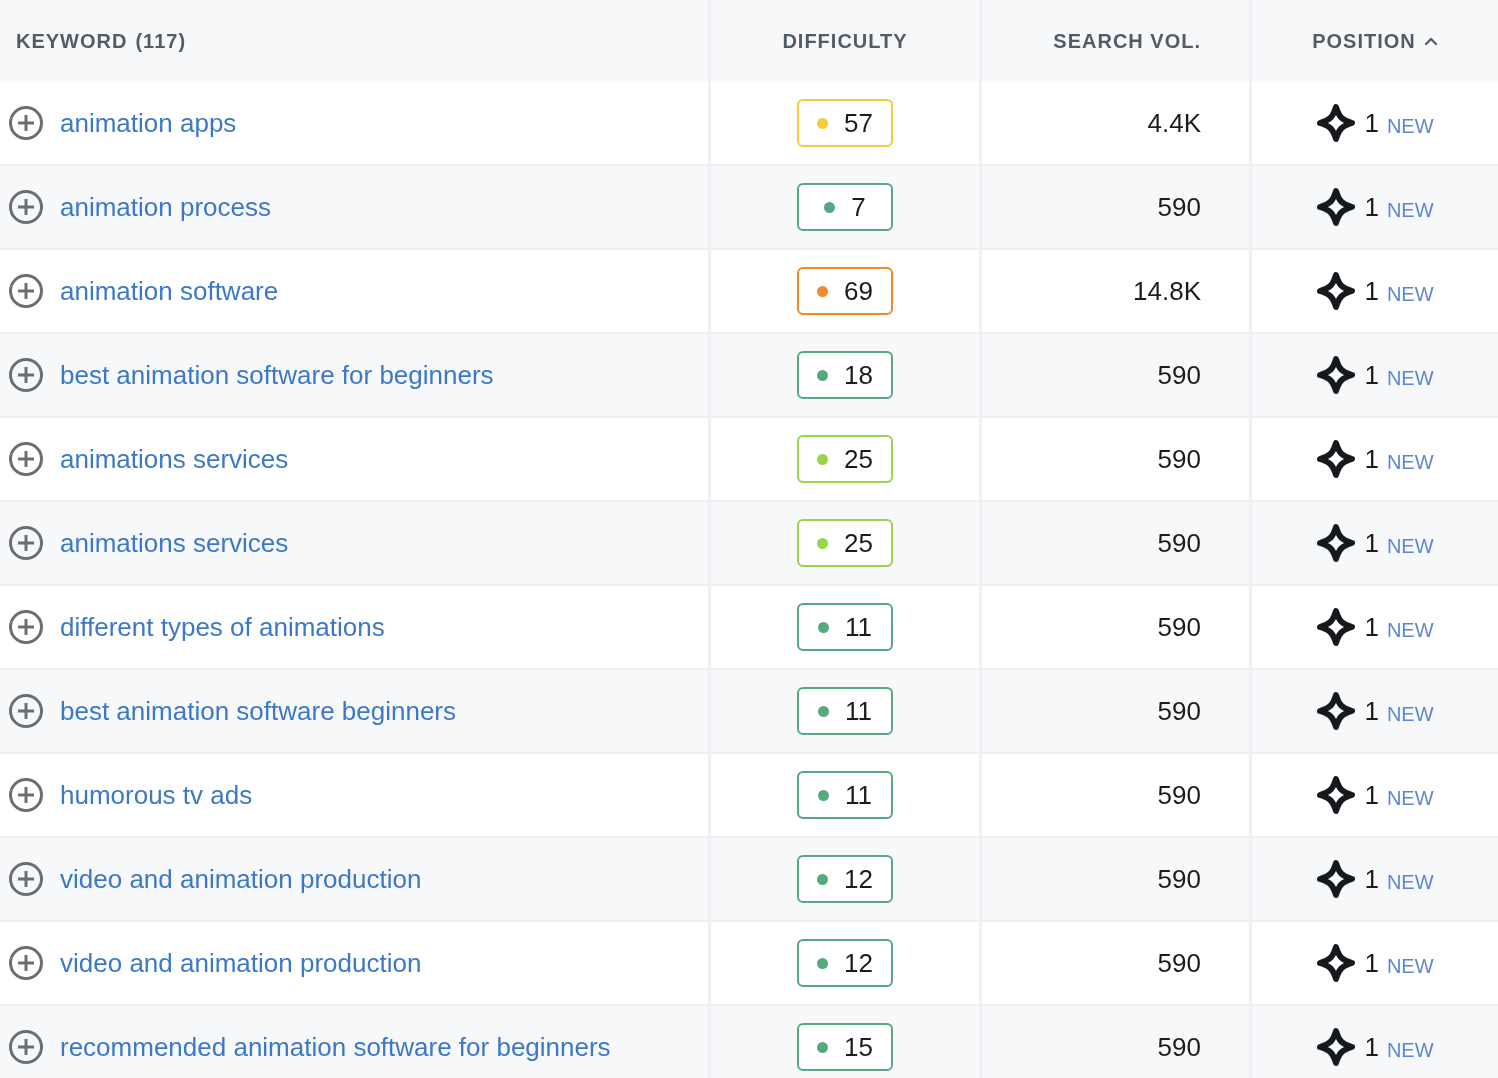  What do you see at coordinates (1174, 123) in the screenshot?
I see `search-volume: 4.4K` at bounding box center [1174, 123].